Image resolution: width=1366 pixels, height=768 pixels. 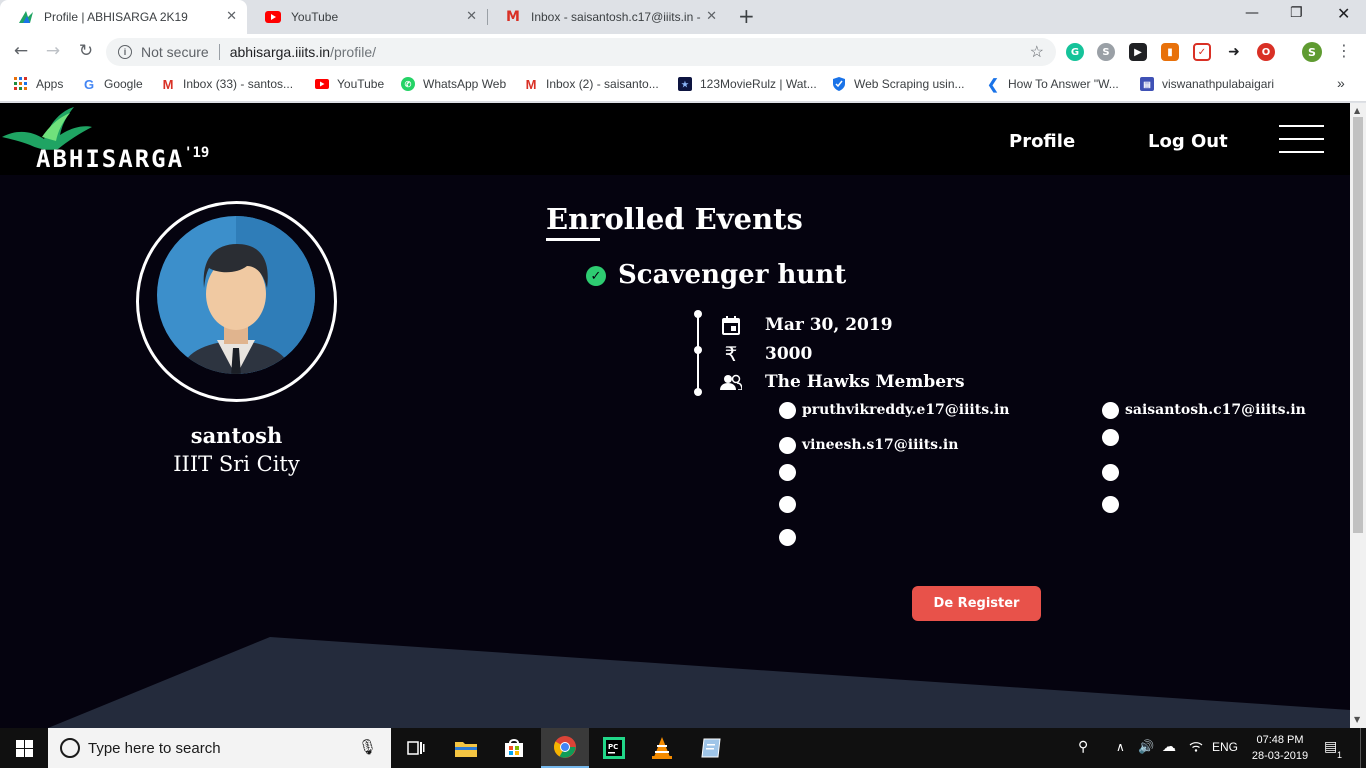 What do you see at coordinates (236, 295) in the screenshot?
I see `avatar` at bounding box center [236, 295].